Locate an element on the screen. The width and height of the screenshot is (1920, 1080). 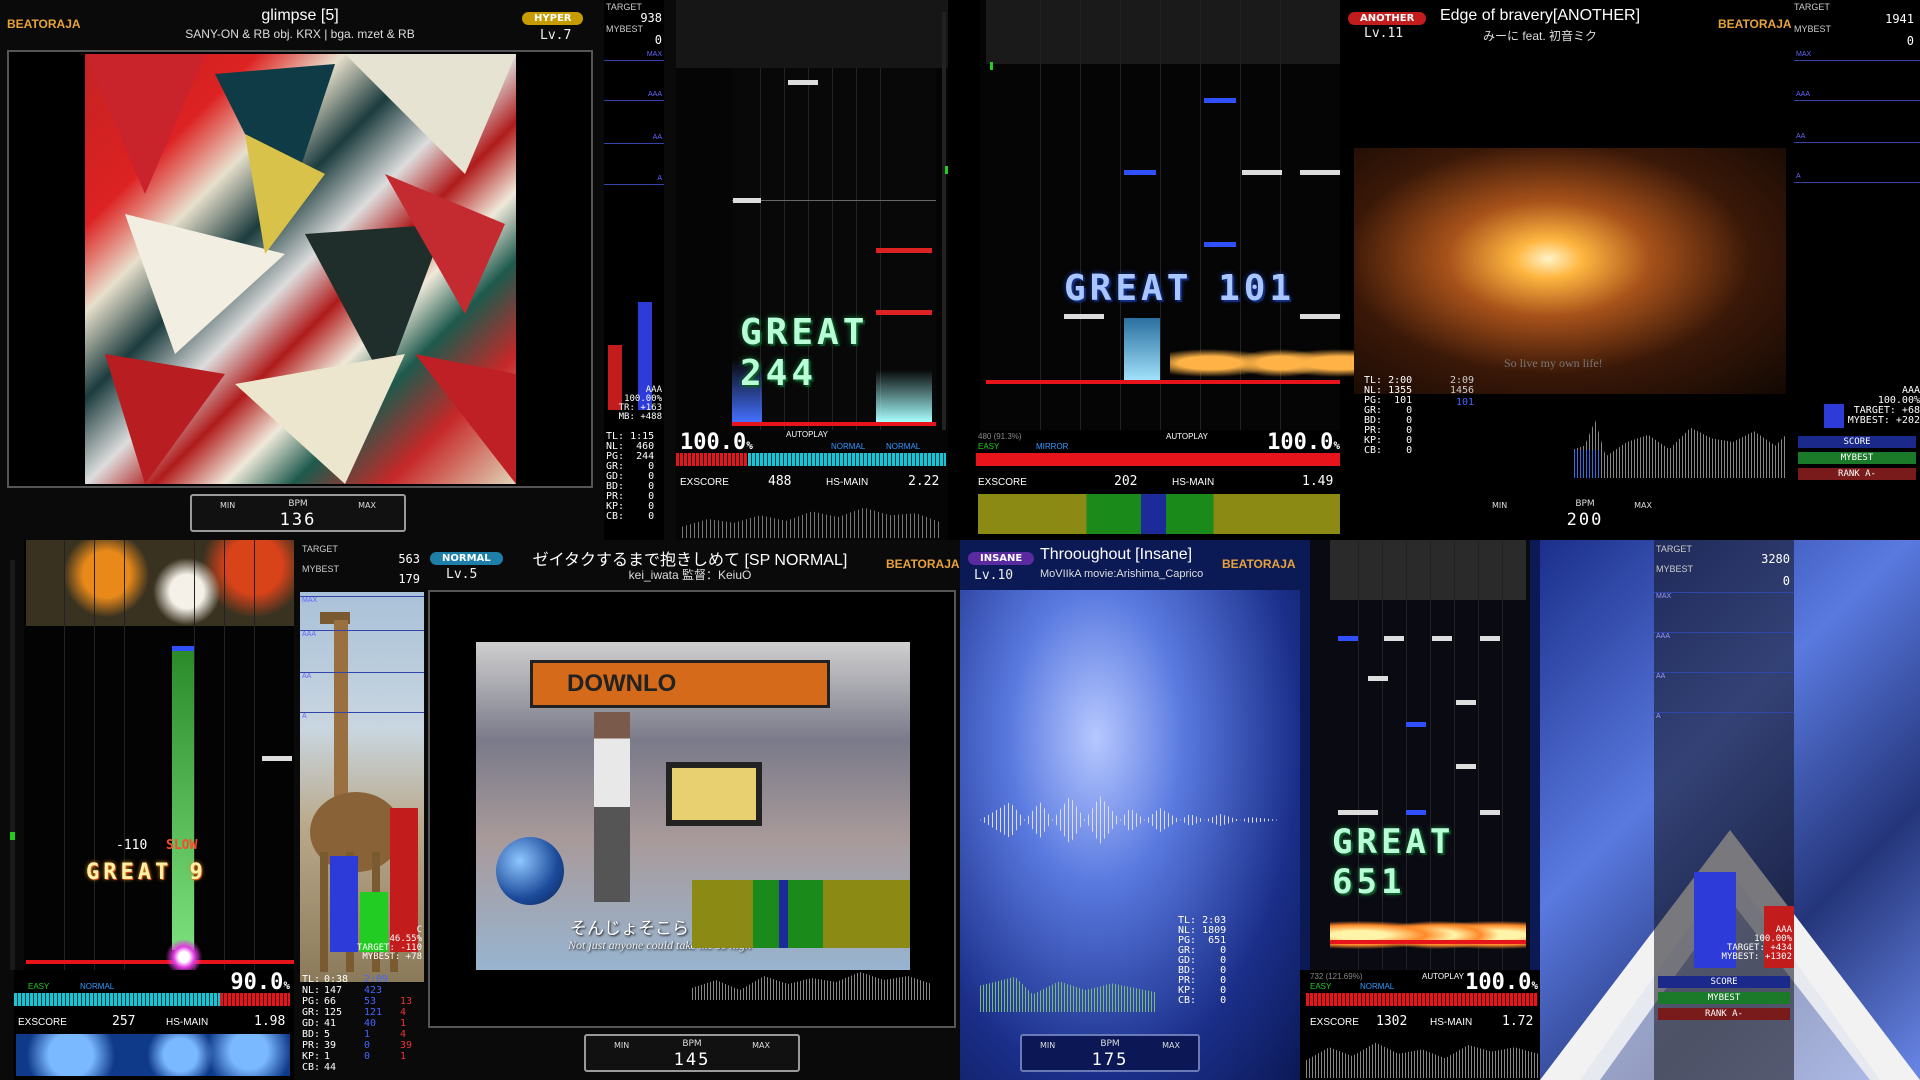
bpm-display: MIN BPM MAX 136 is located at coordinates (298, 513).